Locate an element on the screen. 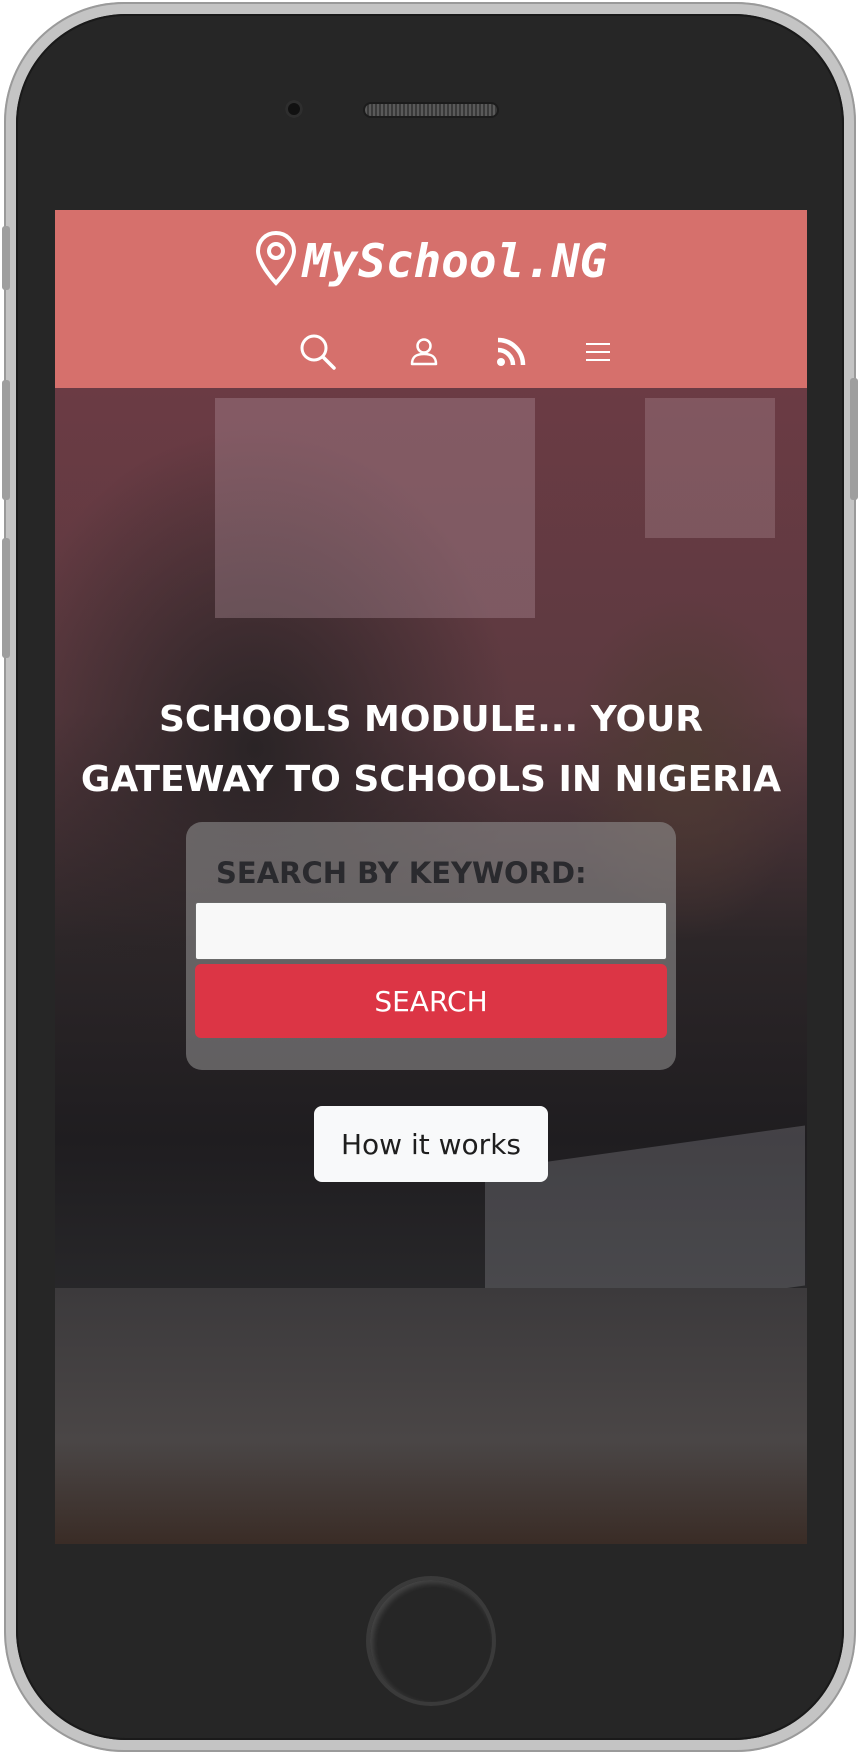  brand-logo: MySchool.NG is located at coordinates (431, 261).